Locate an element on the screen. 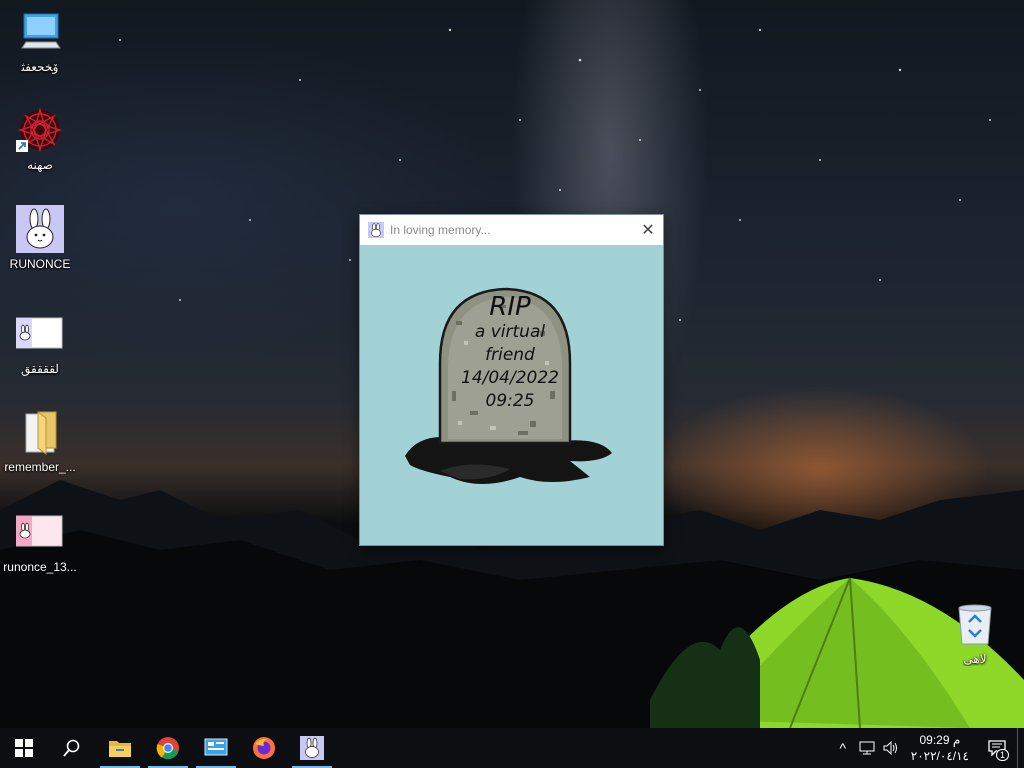  taskbar-control-panel is located at coordinates (216, 748).